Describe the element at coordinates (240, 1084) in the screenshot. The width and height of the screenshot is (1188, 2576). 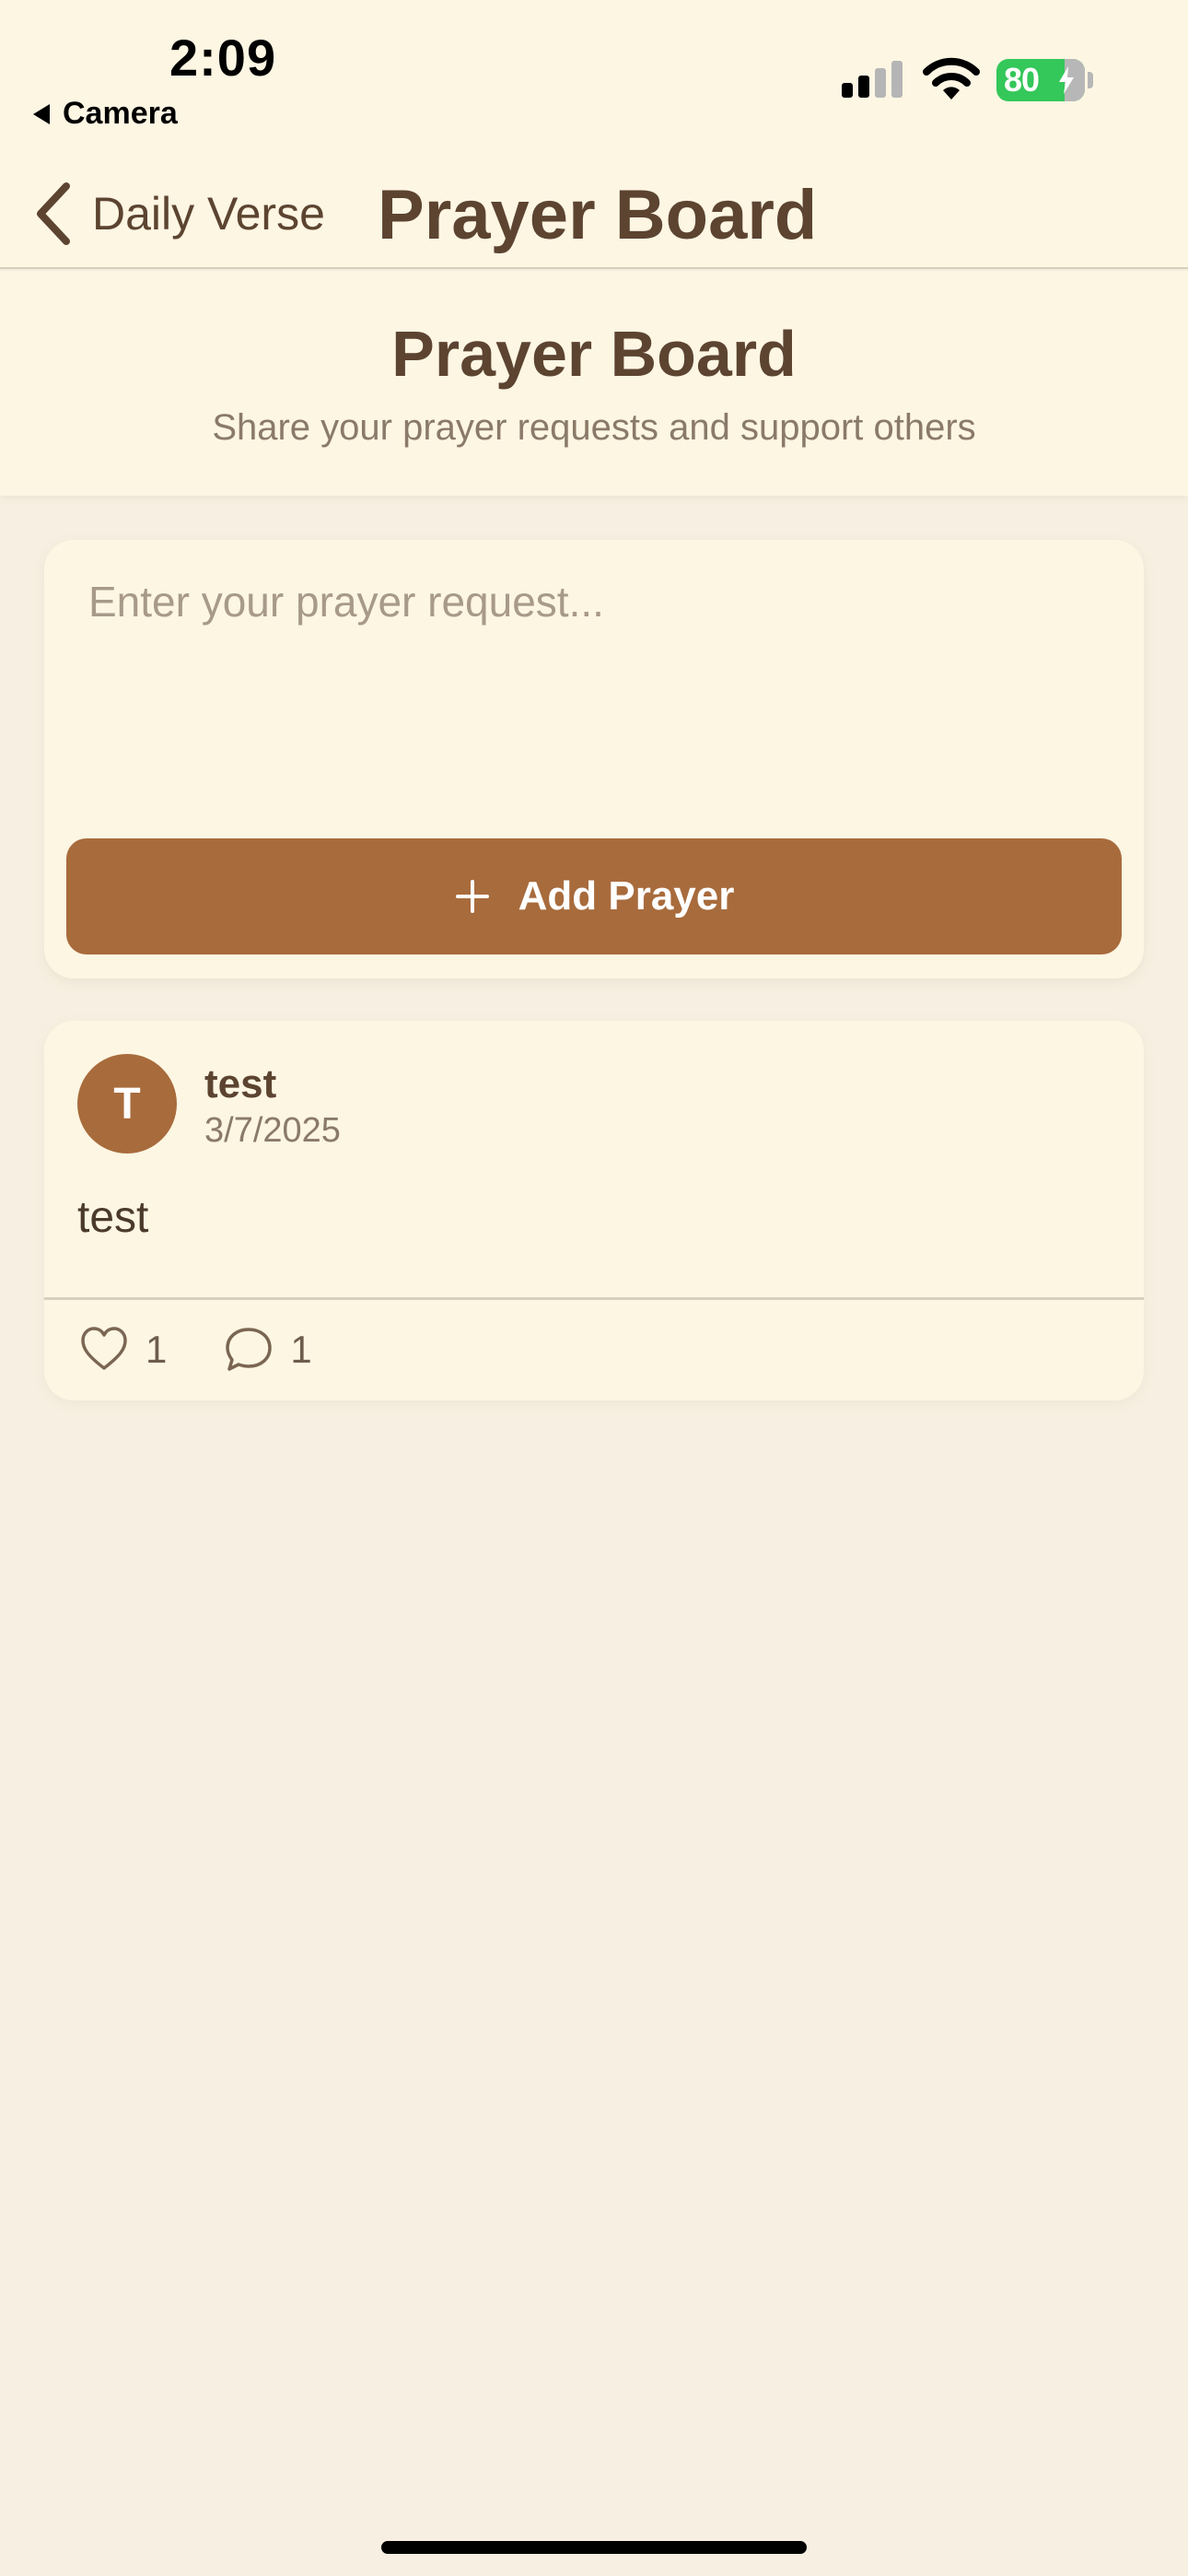
I see `prayer-author: test` at that location.